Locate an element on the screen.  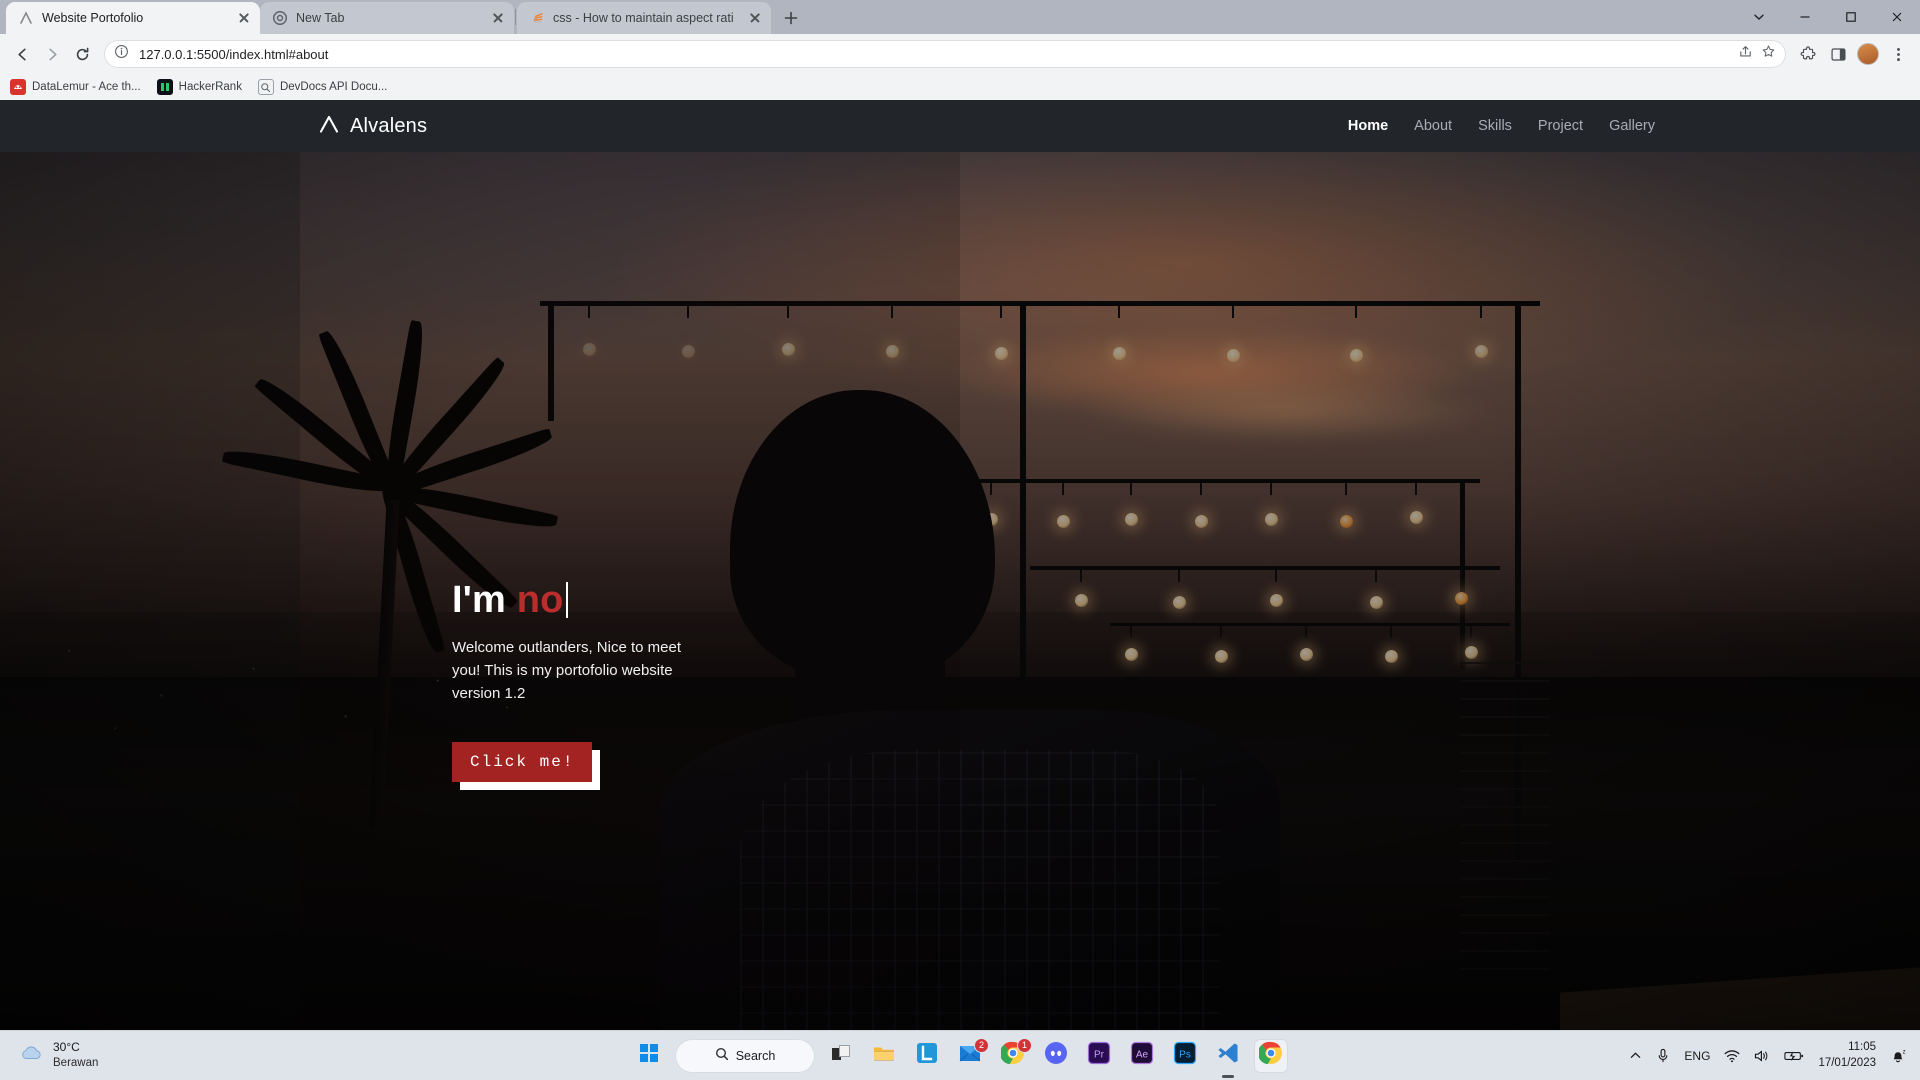
back-button is located at coordinates (22, 54).